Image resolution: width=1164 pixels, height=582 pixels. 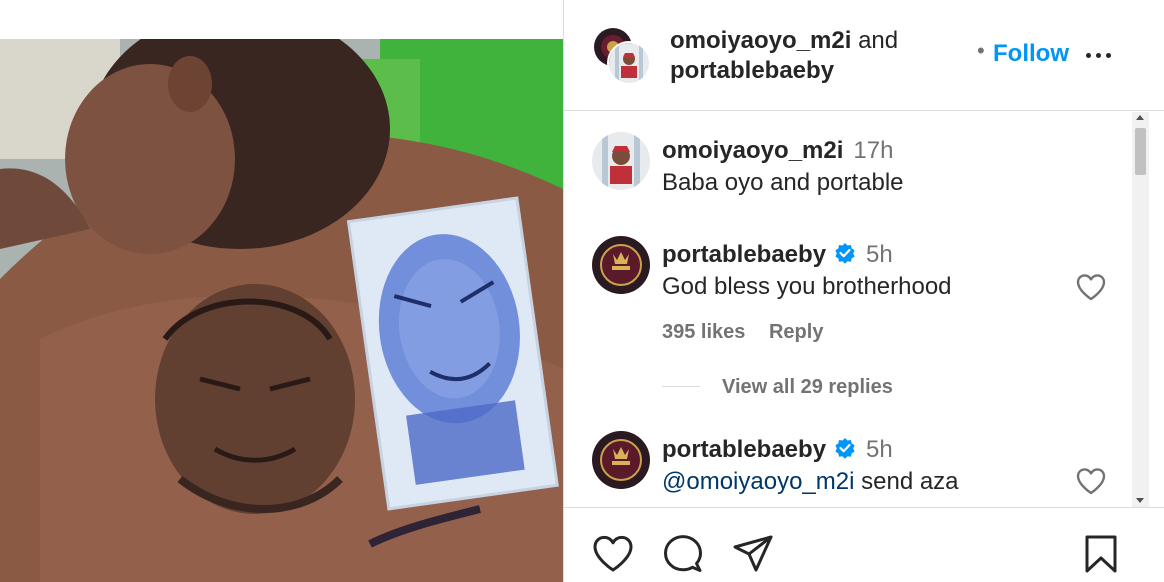 What do you see at coordinates (807, 387) in the screenshot?
I see `view-all-replies-button: View all 29 replies` at bounding box center [807, 387].